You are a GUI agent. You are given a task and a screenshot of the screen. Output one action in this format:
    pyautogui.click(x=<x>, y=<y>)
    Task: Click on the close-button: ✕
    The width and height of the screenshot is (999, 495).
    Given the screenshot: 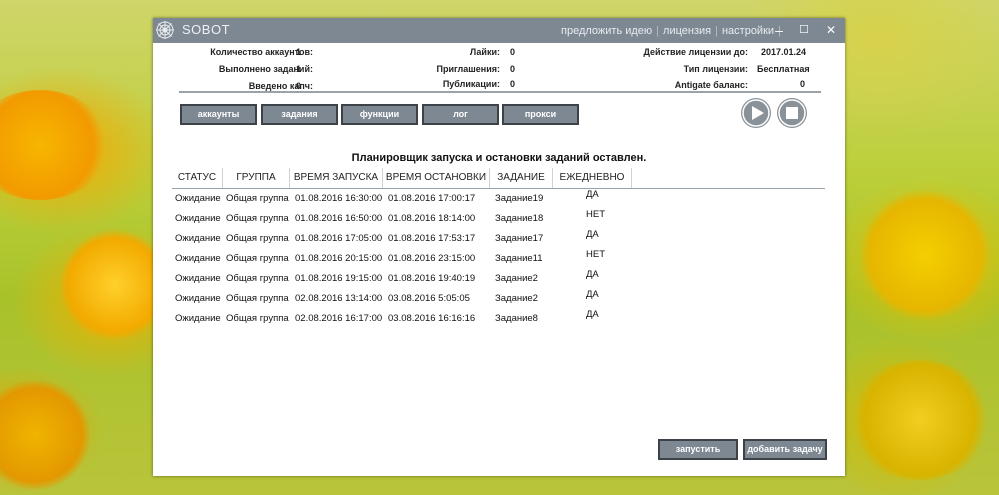 What is the action you would take?
    pyautogui.click(x=831, y=30)
    